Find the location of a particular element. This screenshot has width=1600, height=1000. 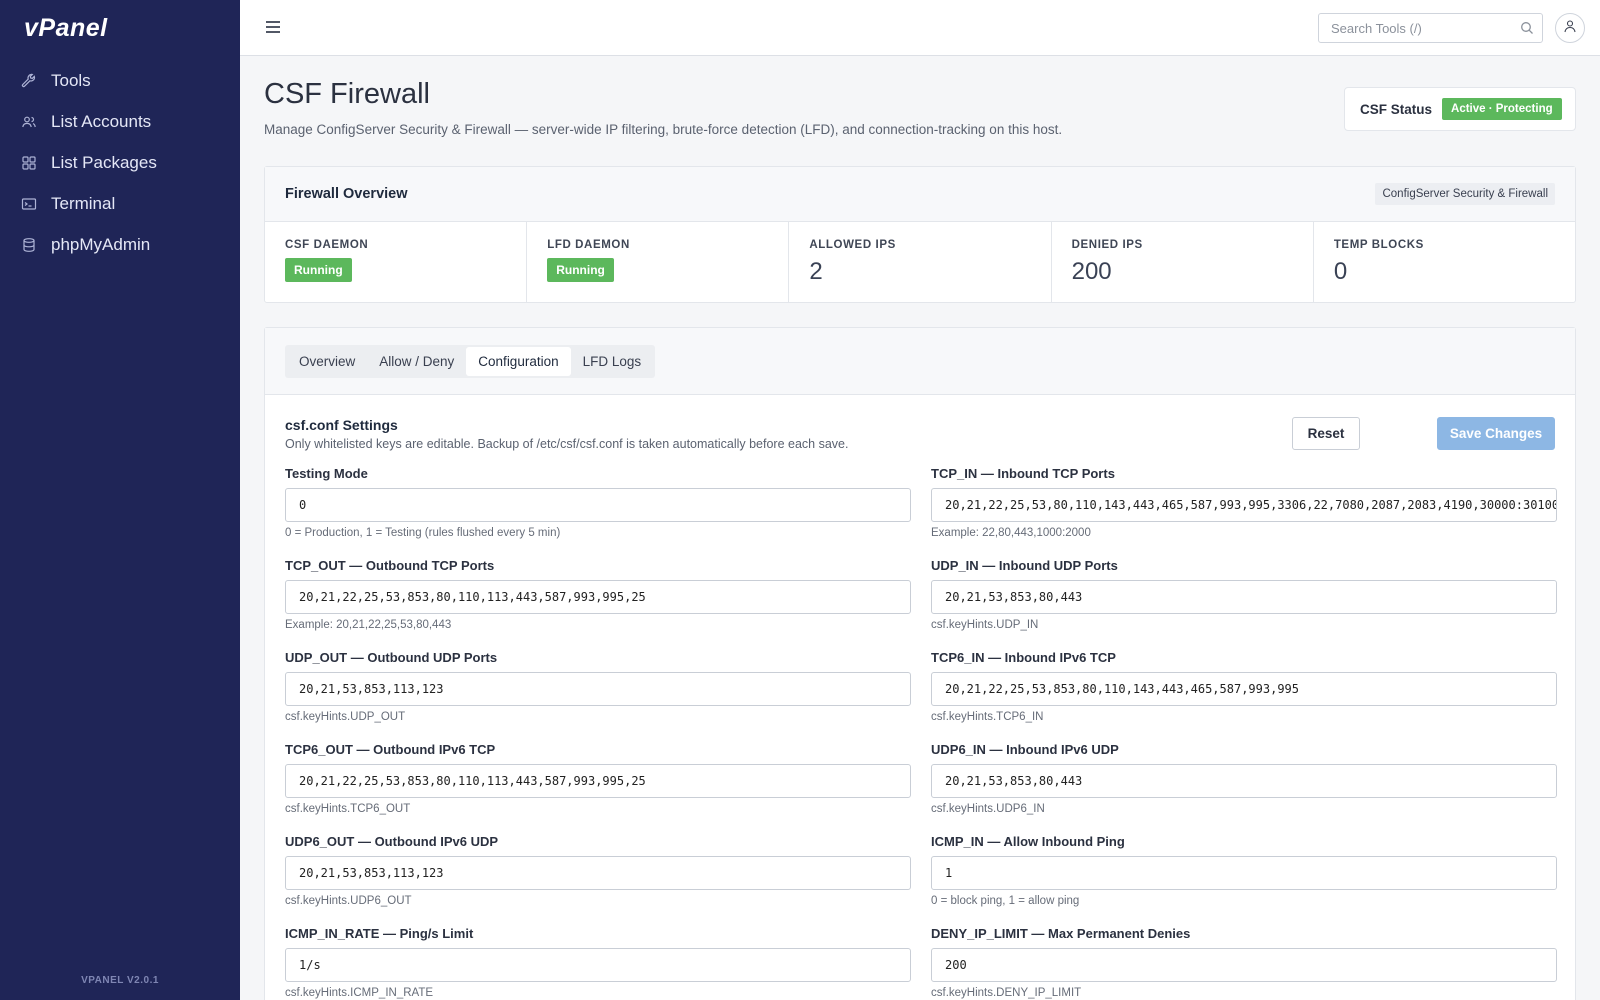

csf-status-box: CSF Status Active · Protecting is located at coordinates (1460, 109).